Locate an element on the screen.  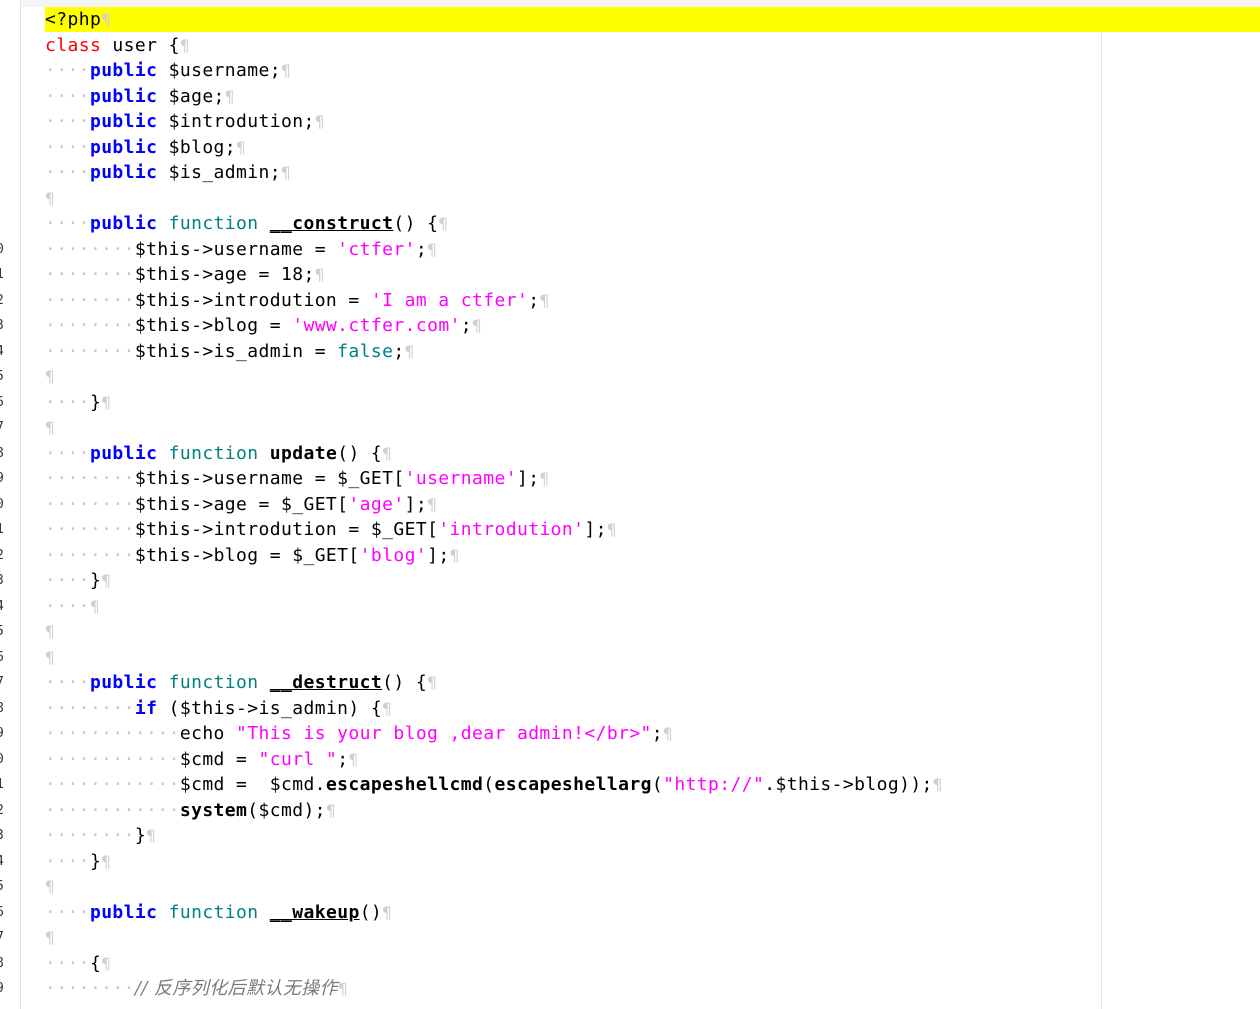
code-line: ····public $username;¶ is located at coordinates (168, 71).